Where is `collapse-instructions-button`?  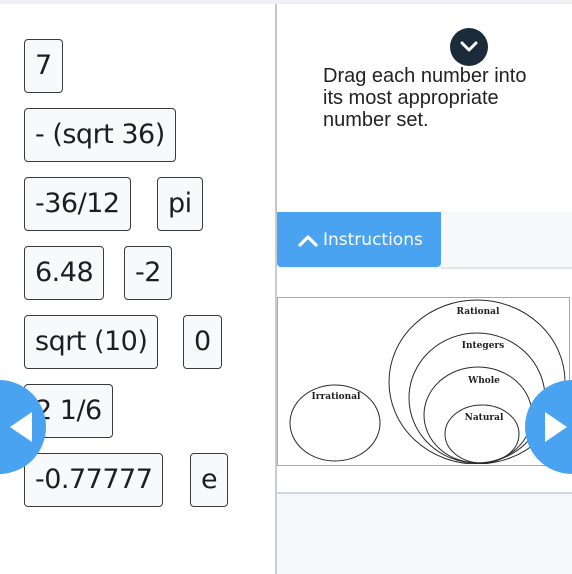 collapse-instructions-button is located at coordinates (469, 47).